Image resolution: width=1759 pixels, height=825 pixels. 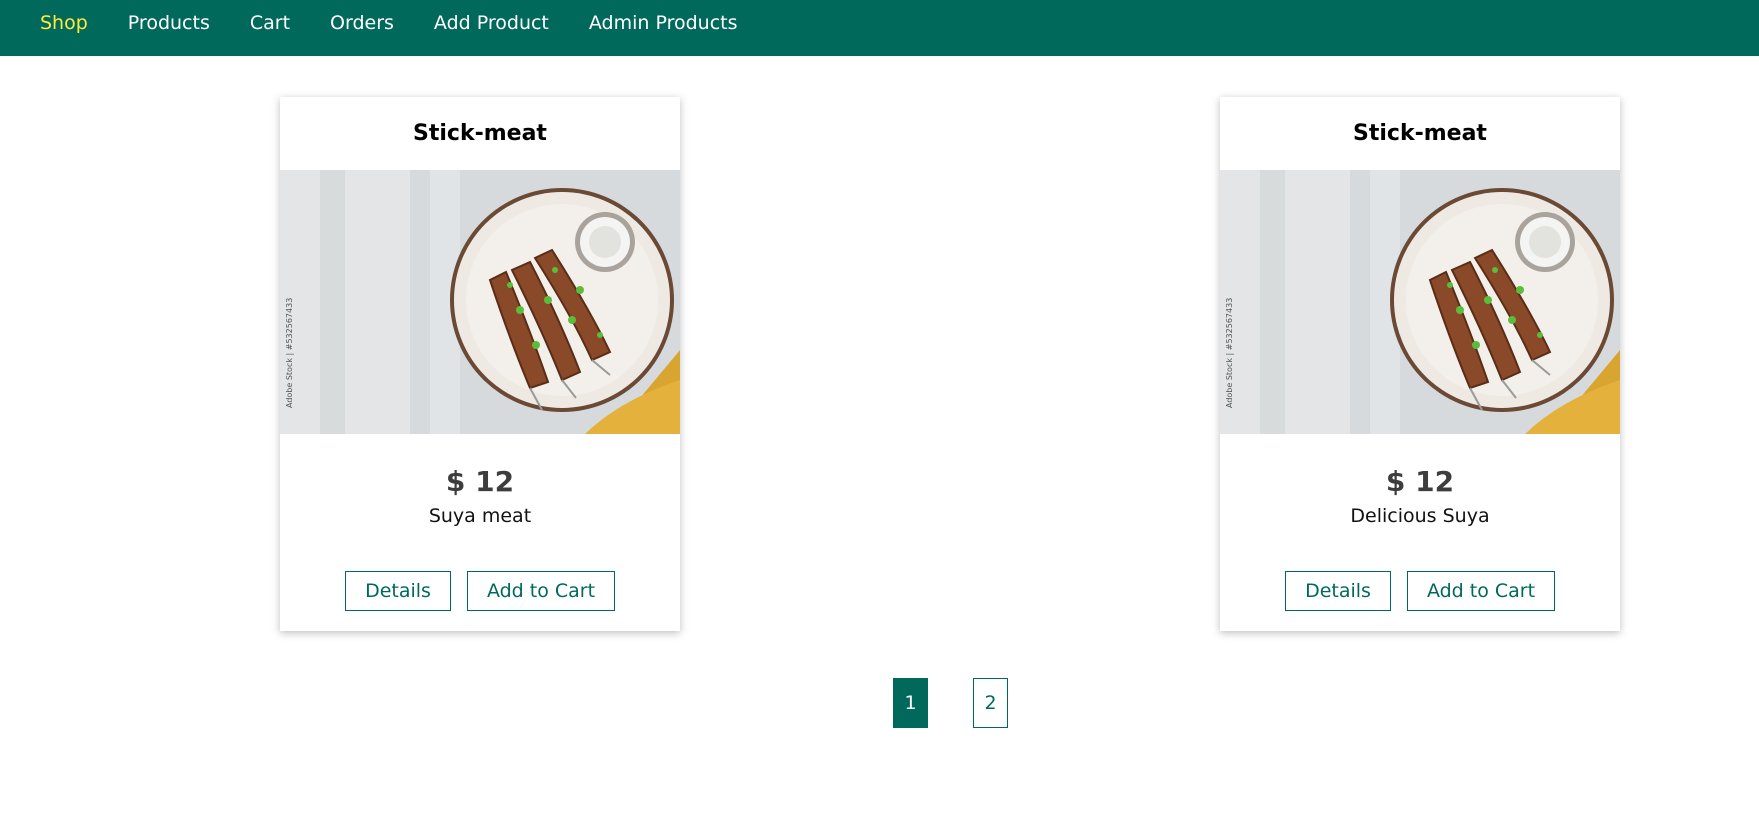 What do you see at coordinates (362, 23) in the screenshot?
I see `nav-orders: Orders` at bounding box center [362, 23].